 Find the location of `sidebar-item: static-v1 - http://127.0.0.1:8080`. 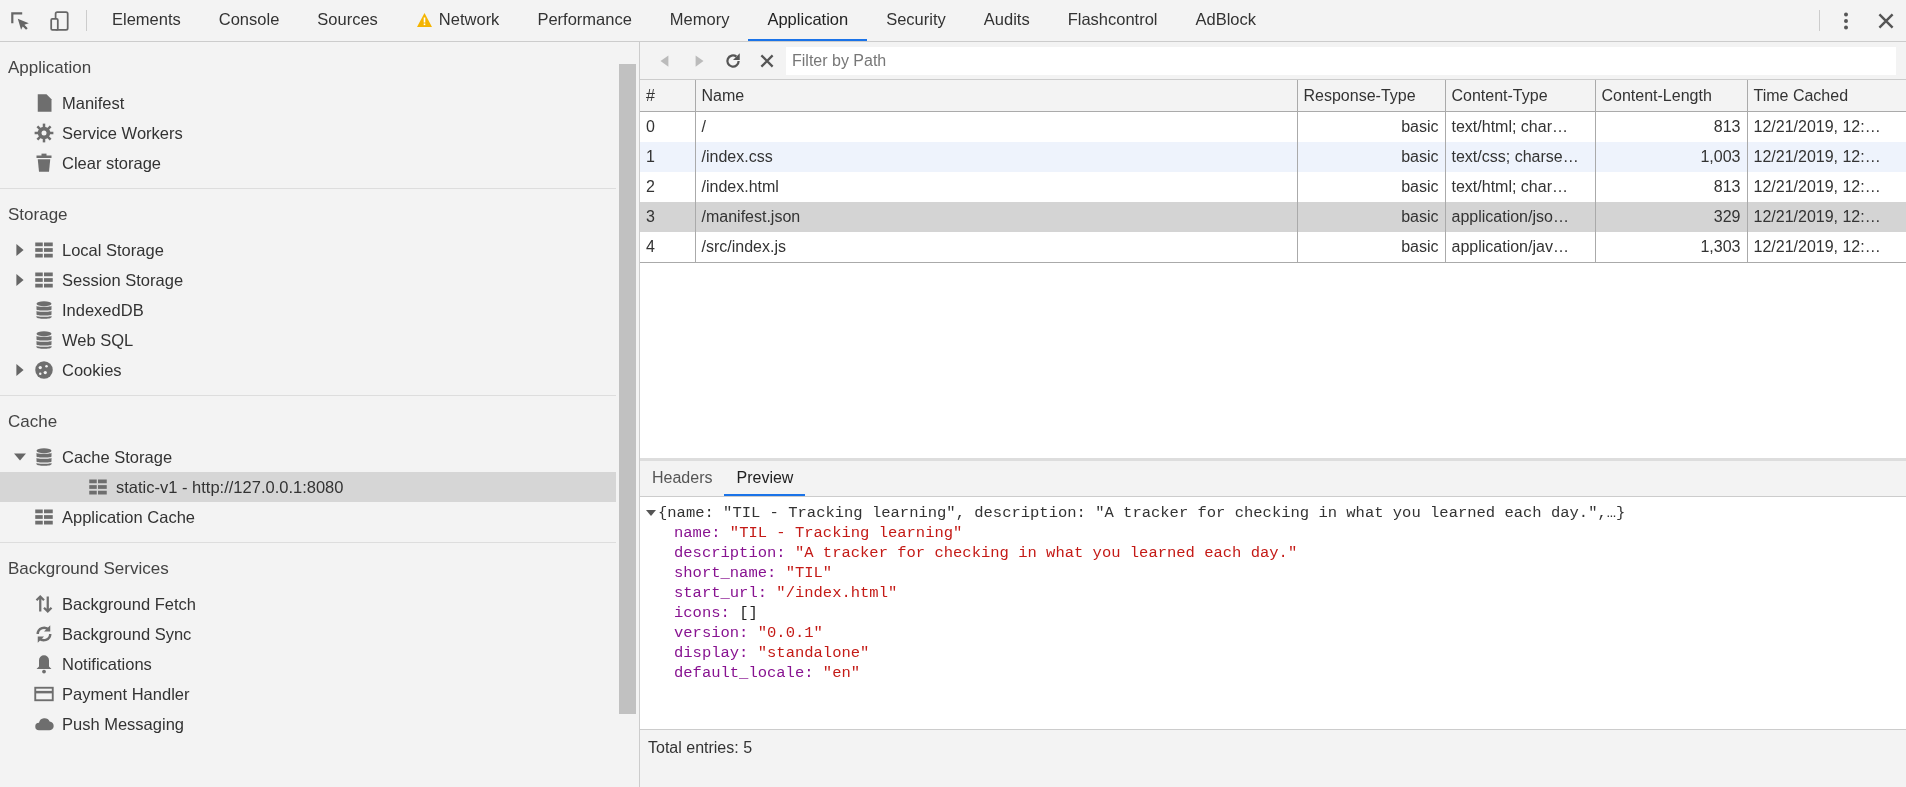

sidebar-item: static-v1 - http://127.0.0.1:8080 is located at coordinates (308, 487).